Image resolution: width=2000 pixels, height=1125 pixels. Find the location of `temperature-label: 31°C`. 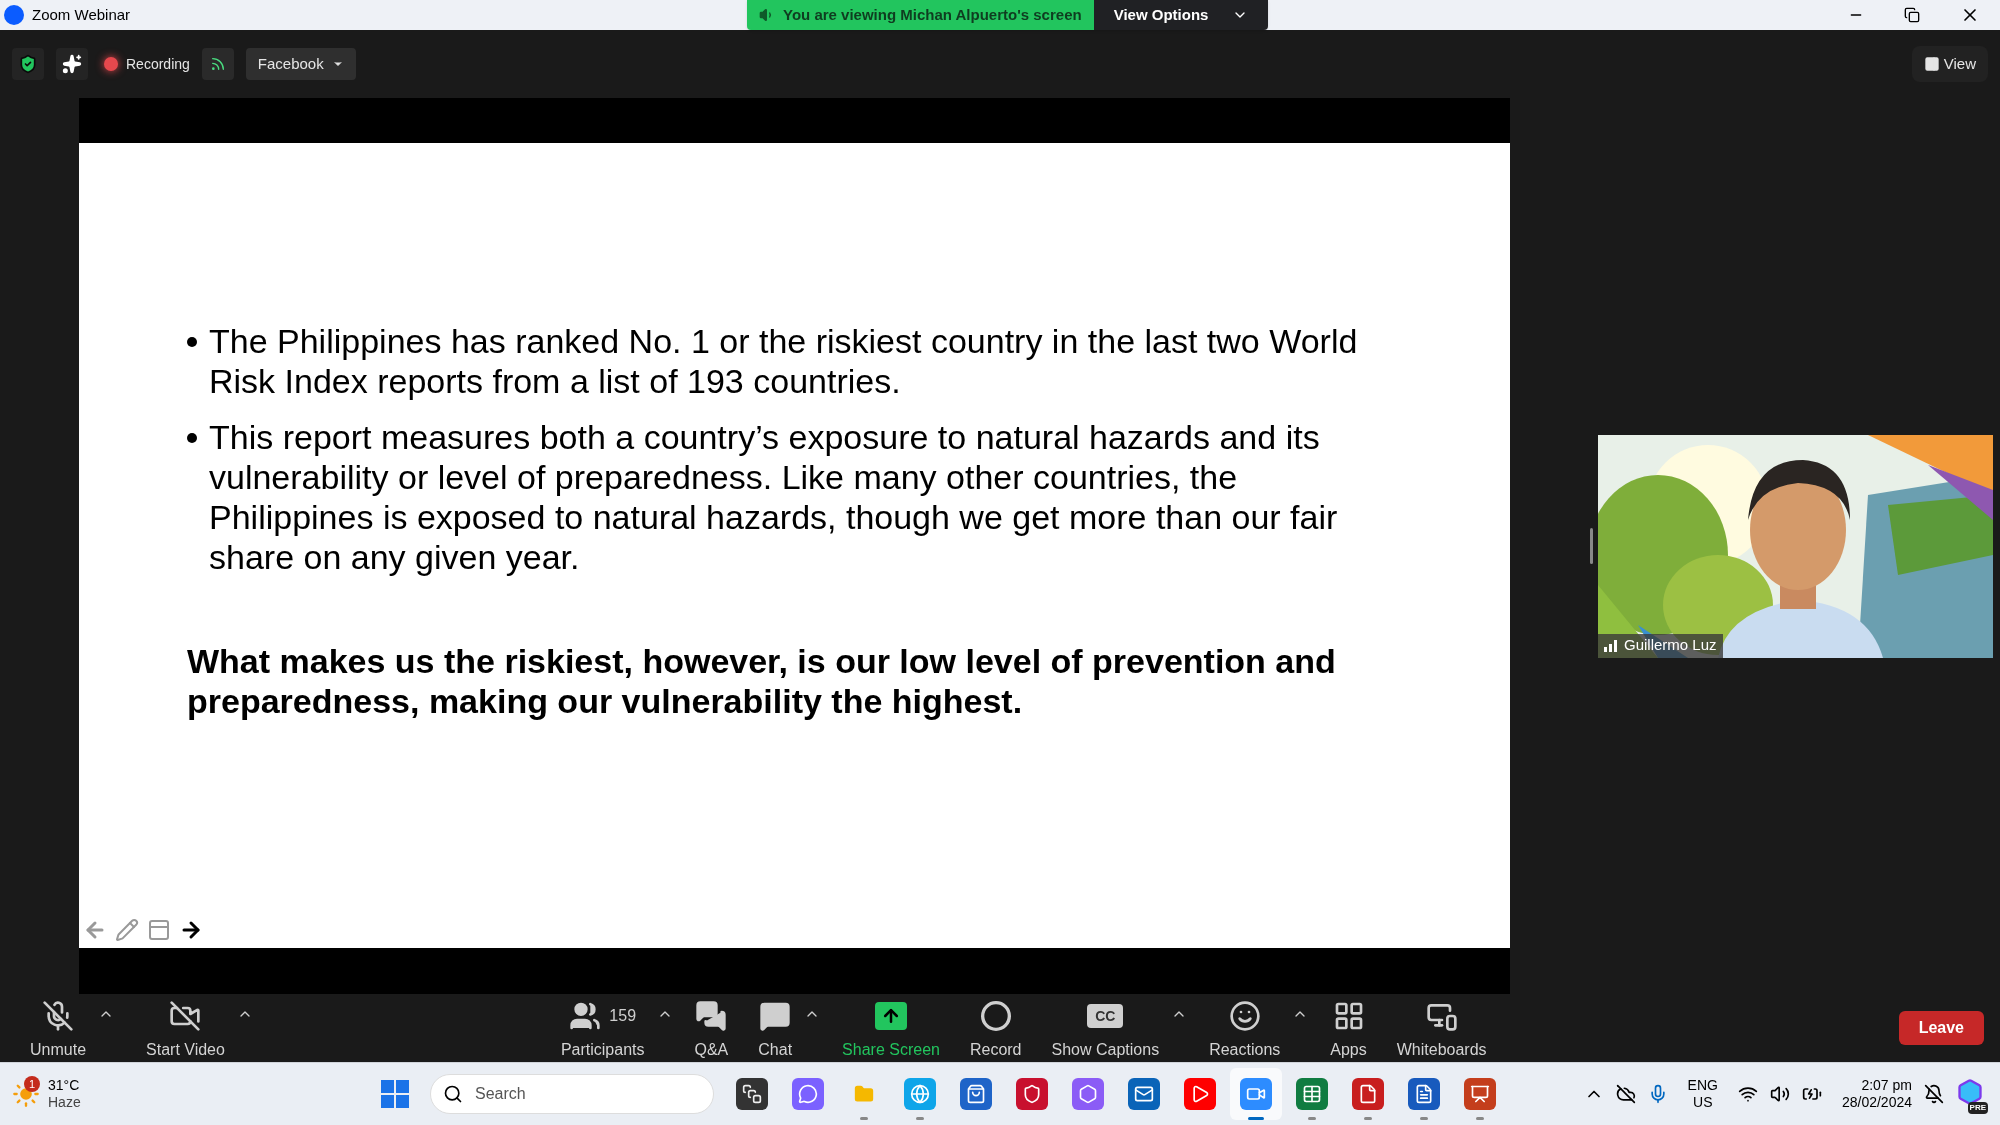

temperature-label: 31°C is located at coordinates (64, 1085).